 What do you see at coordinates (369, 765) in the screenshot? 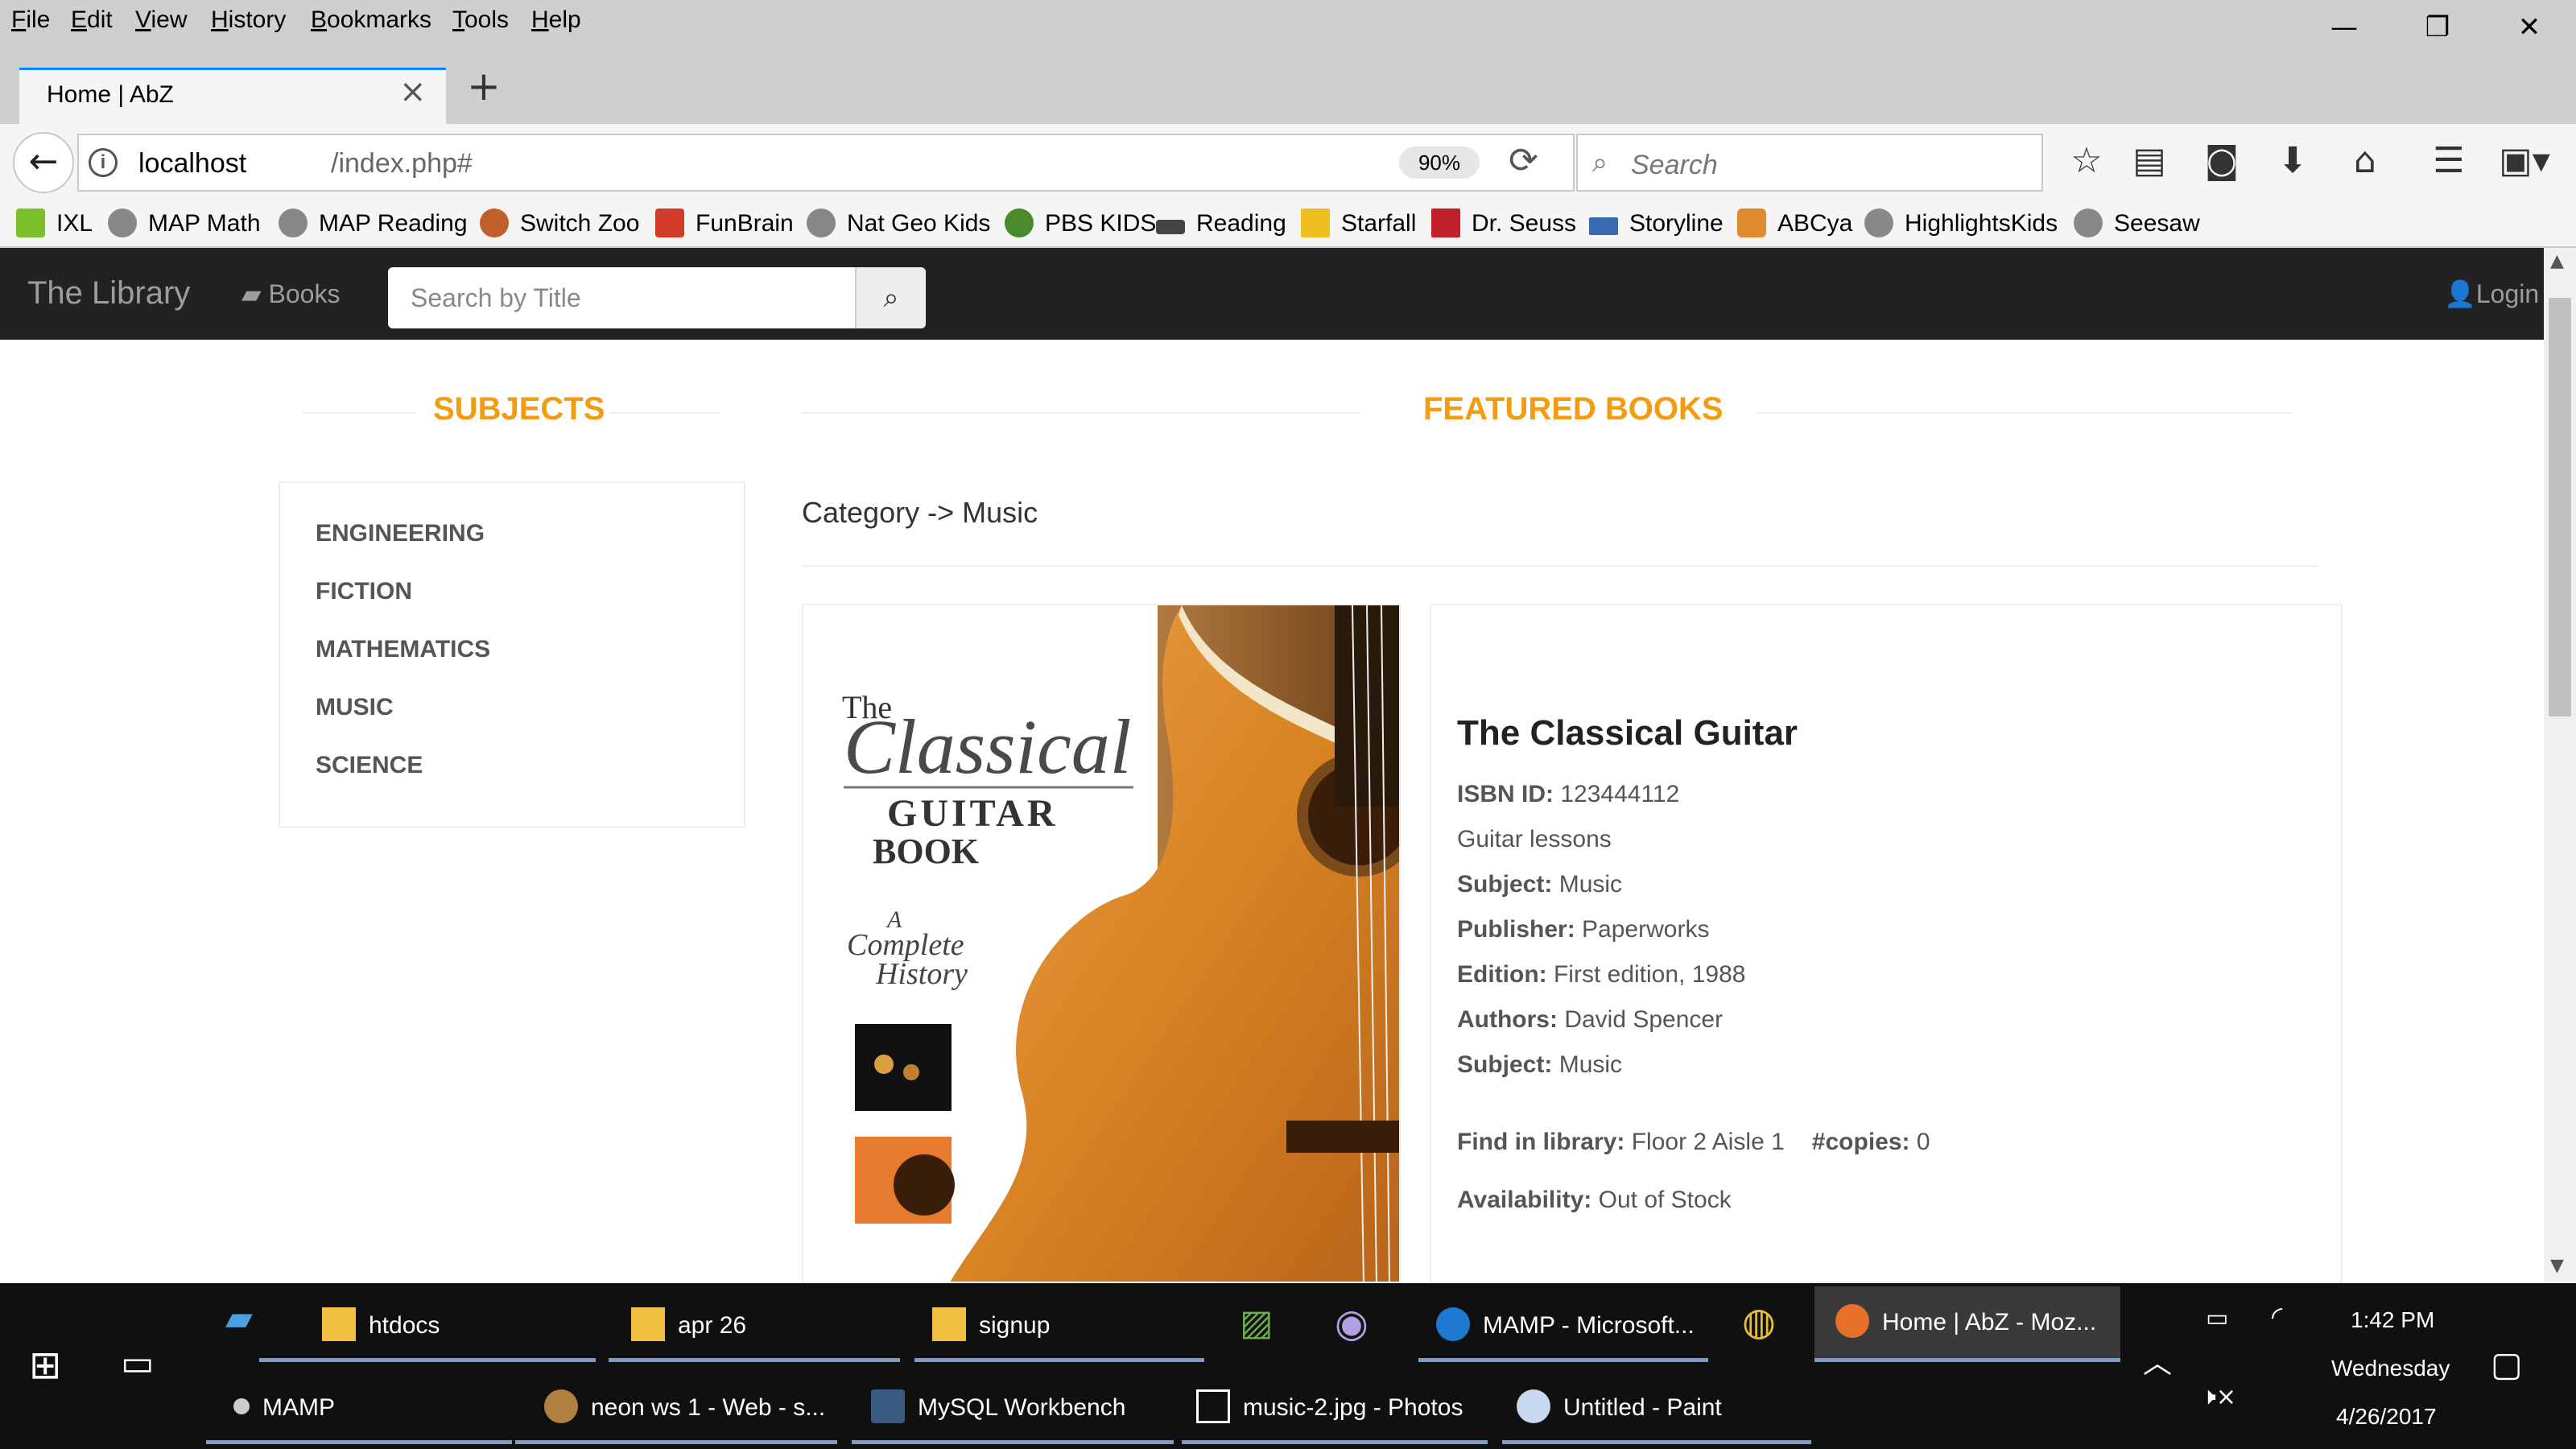
I see `subject-science: SCIENCE` at bounding box center [369, 765].